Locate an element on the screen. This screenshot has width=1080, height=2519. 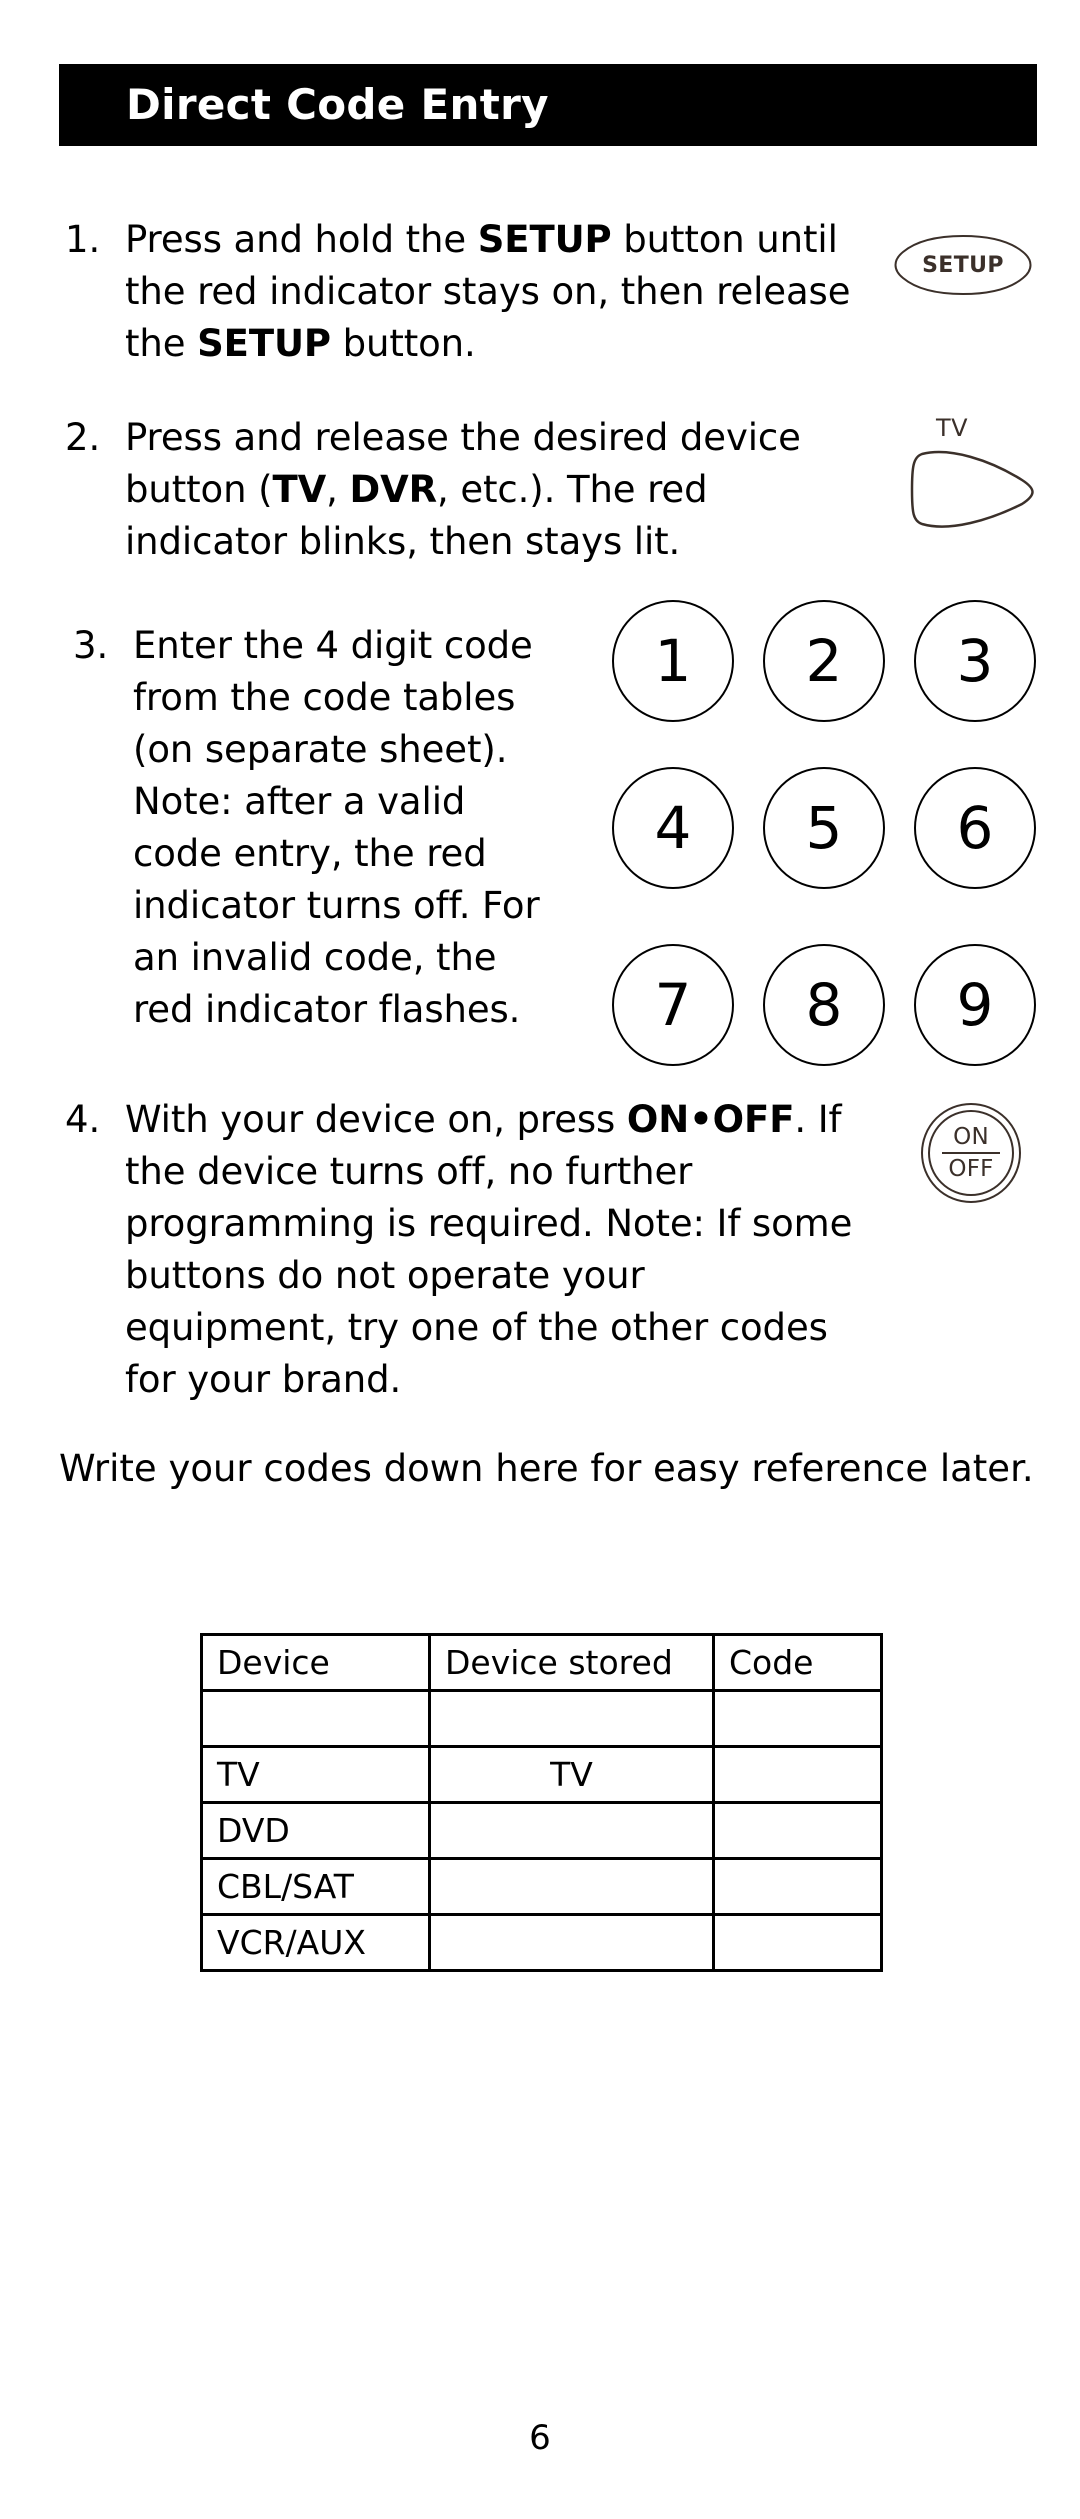
setup-button-icon: SETUP is located at coordinates (963, 265).